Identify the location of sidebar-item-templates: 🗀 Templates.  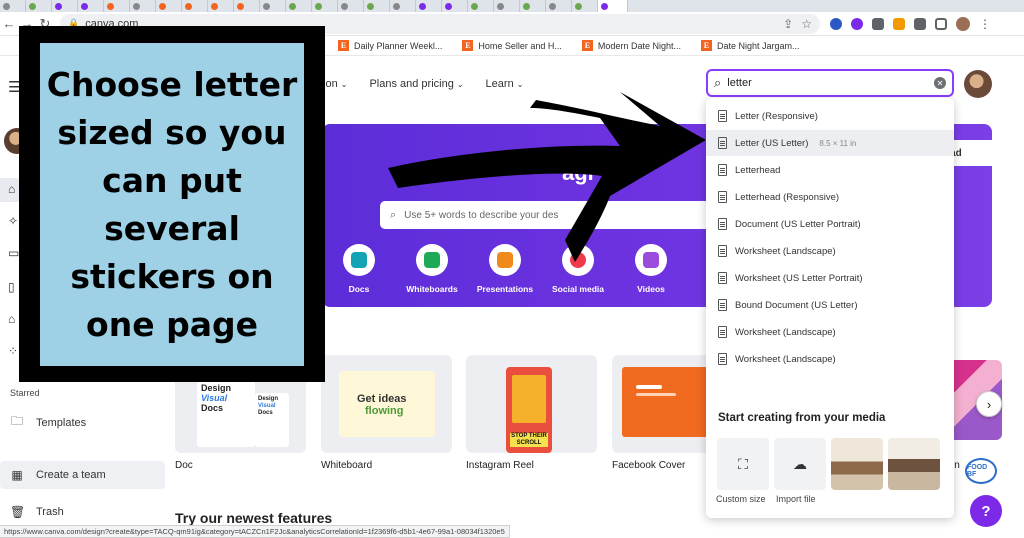
(48, 422).